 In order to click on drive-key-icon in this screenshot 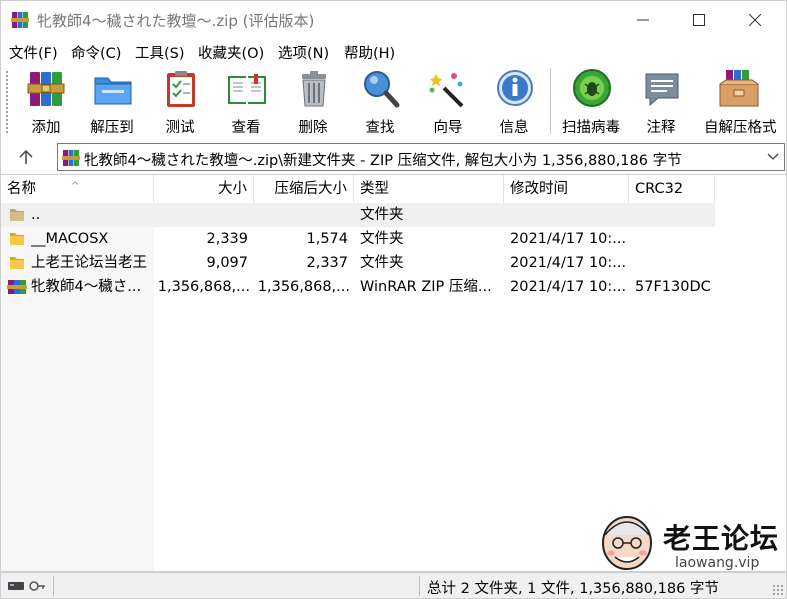, I will do `click(27, 586)`.